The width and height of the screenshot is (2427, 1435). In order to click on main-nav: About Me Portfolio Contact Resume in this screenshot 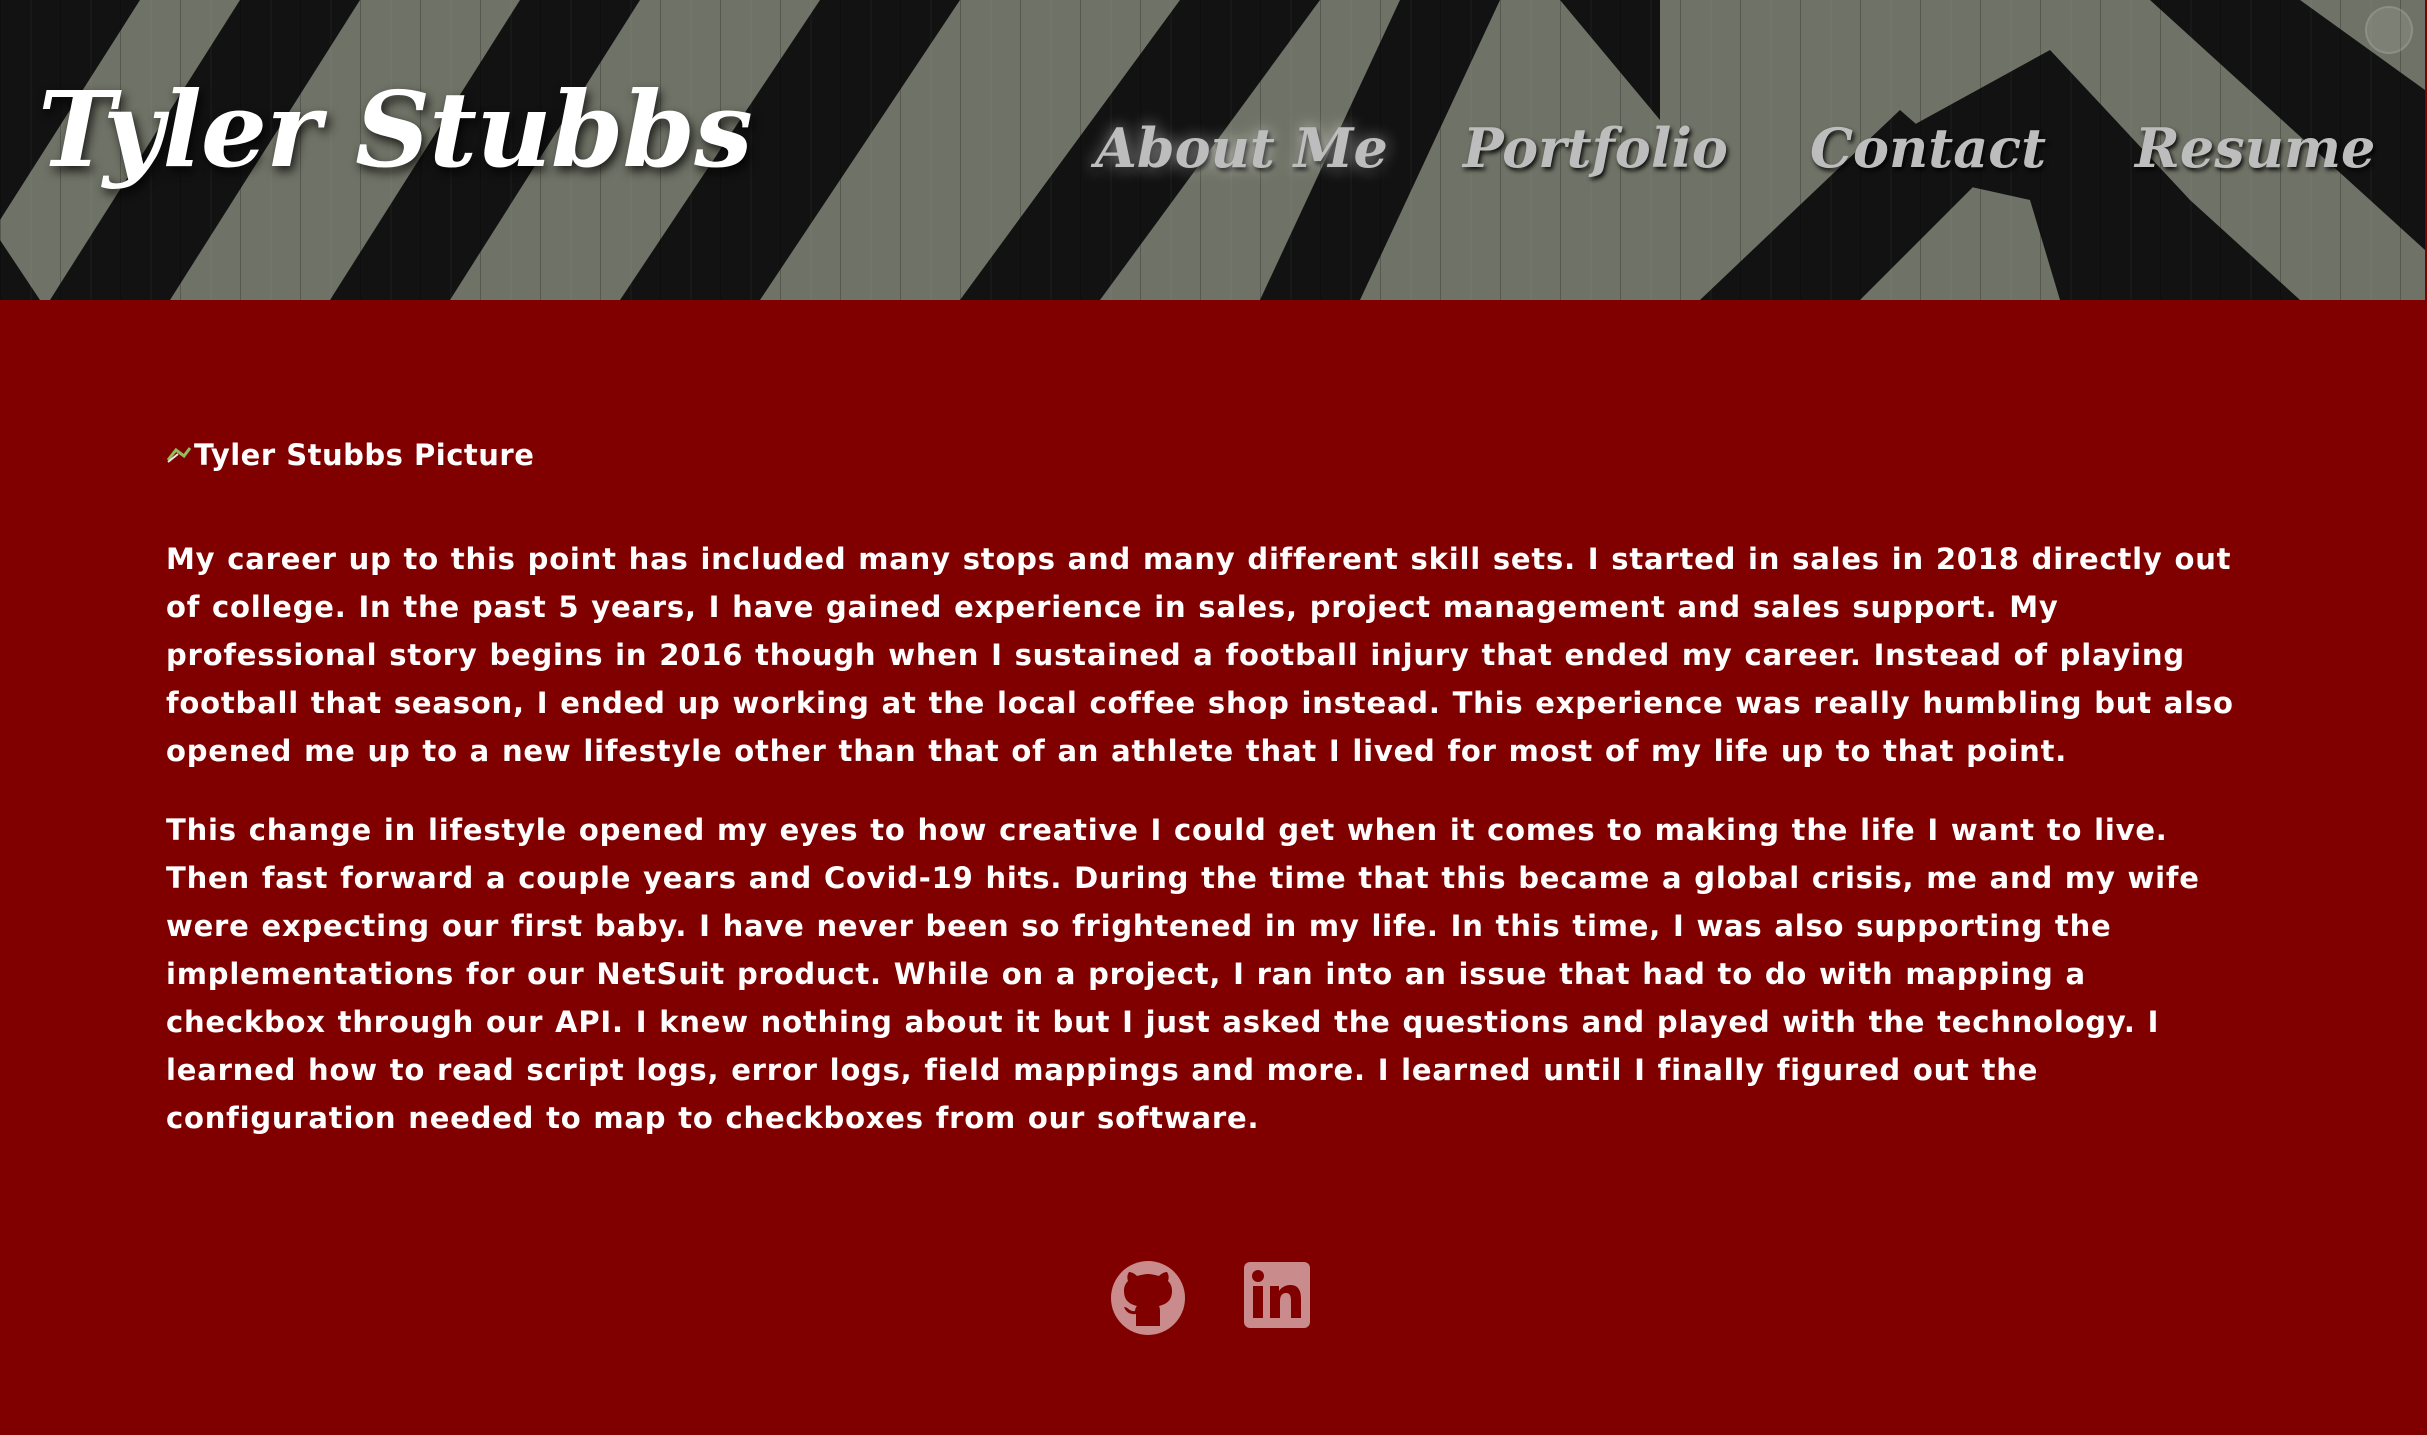, I will do `click(1212, 148)`.